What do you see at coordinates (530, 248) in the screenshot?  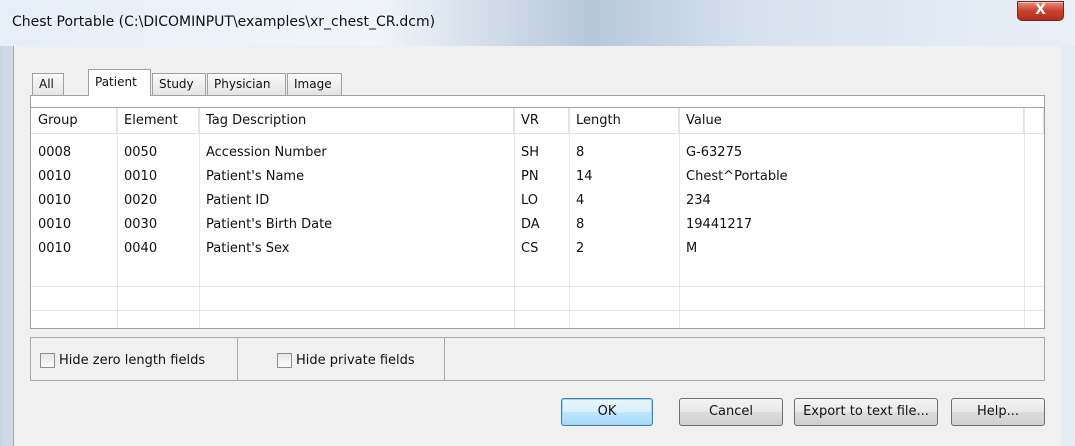 I see `cell-vr: CS` at bounding box center [530, 248].